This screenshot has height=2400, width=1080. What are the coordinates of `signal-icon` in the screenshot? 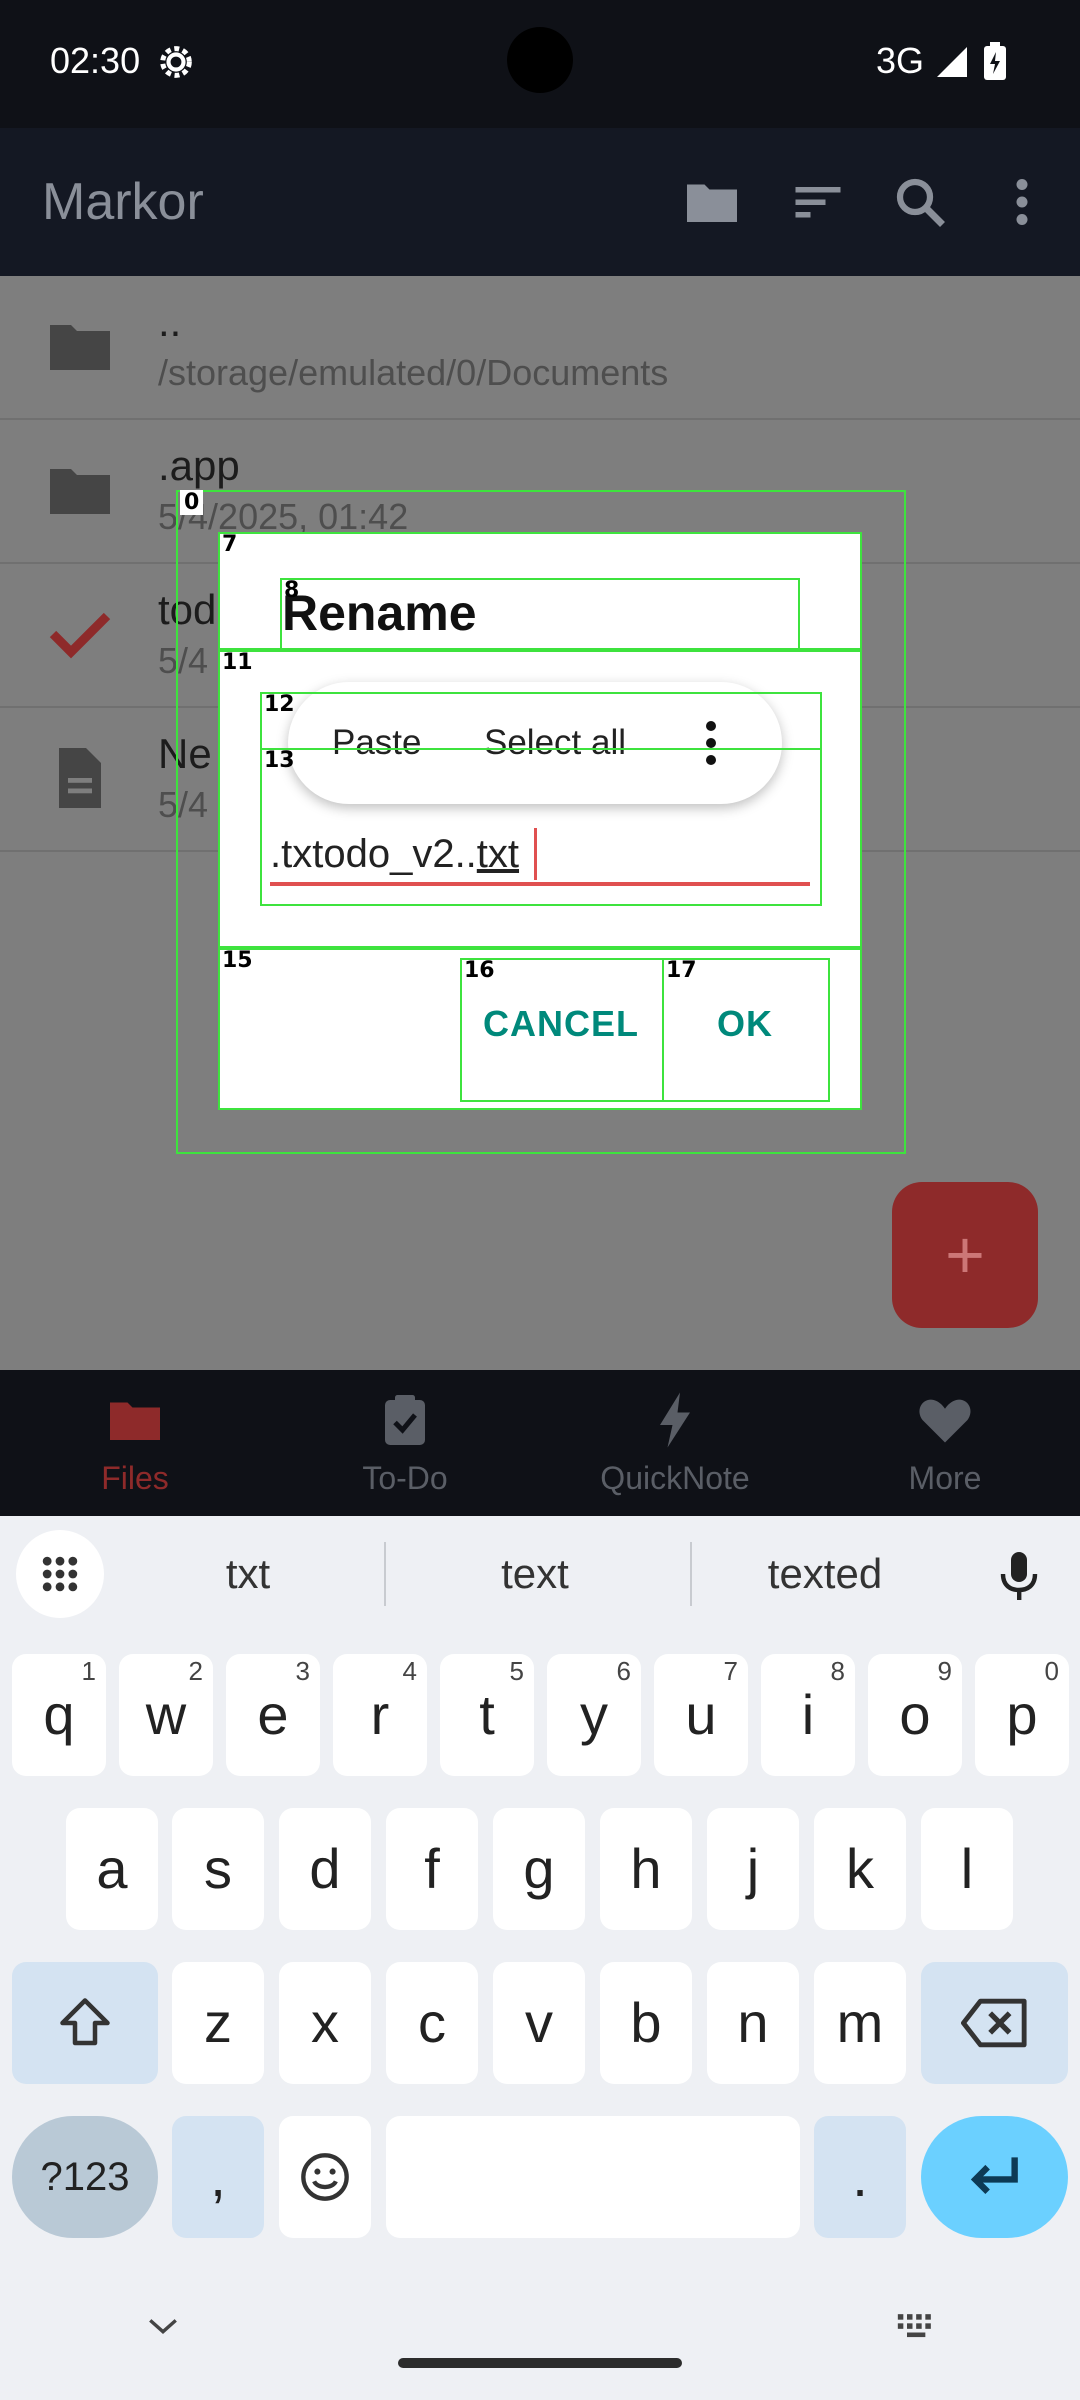 It's located at (952, 62).